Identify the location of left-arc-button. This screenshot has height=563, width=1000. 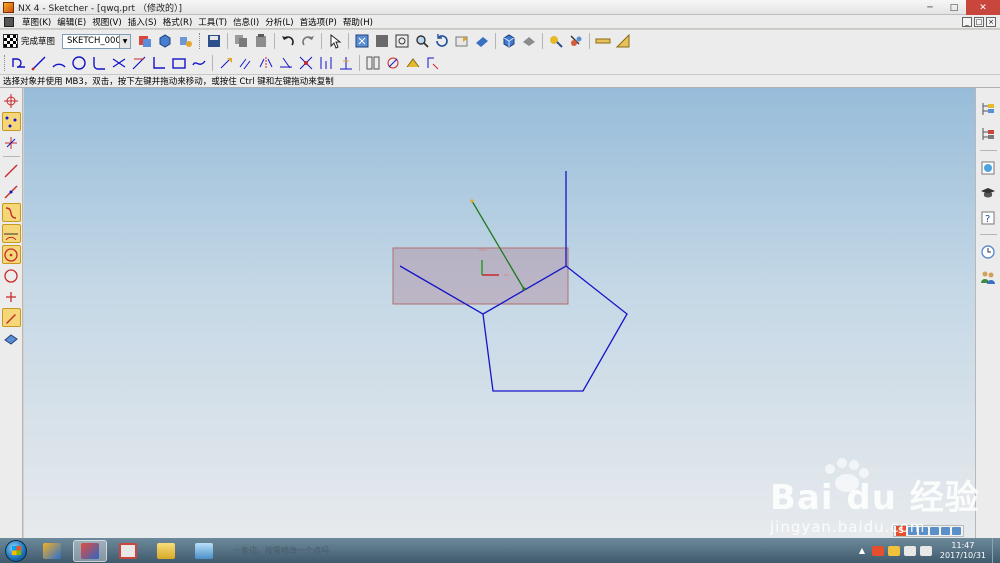
(11, 212).